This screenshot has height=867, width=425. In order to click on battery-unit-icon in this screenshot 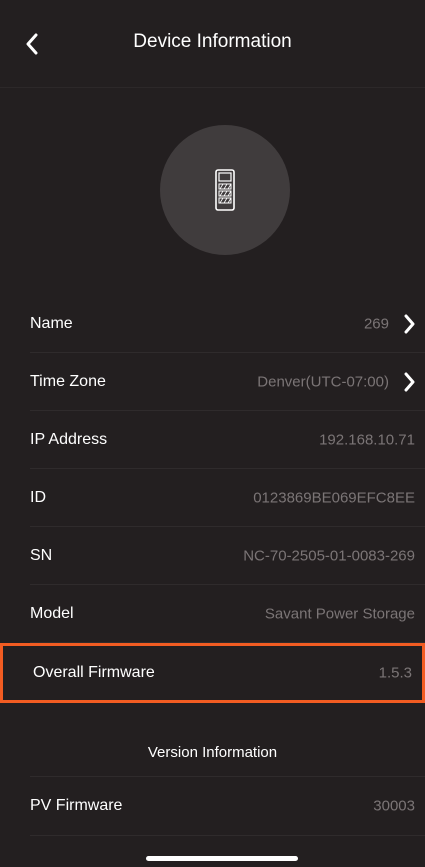, I will do `click(225, 190)`.